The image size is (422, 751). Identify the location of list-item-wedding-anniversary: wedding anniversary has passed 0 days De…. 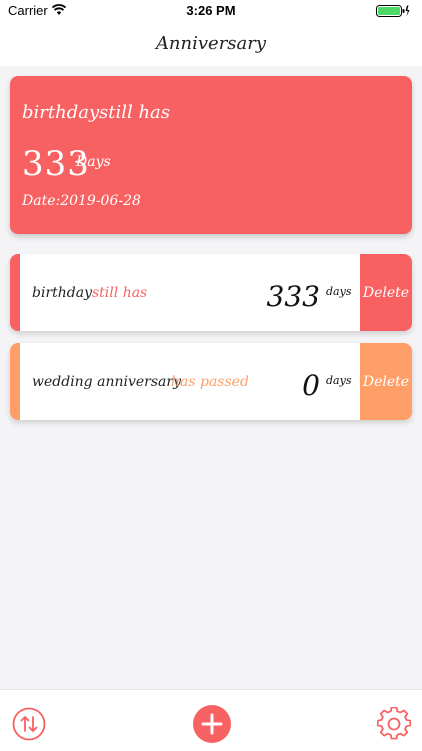
(211, 381).